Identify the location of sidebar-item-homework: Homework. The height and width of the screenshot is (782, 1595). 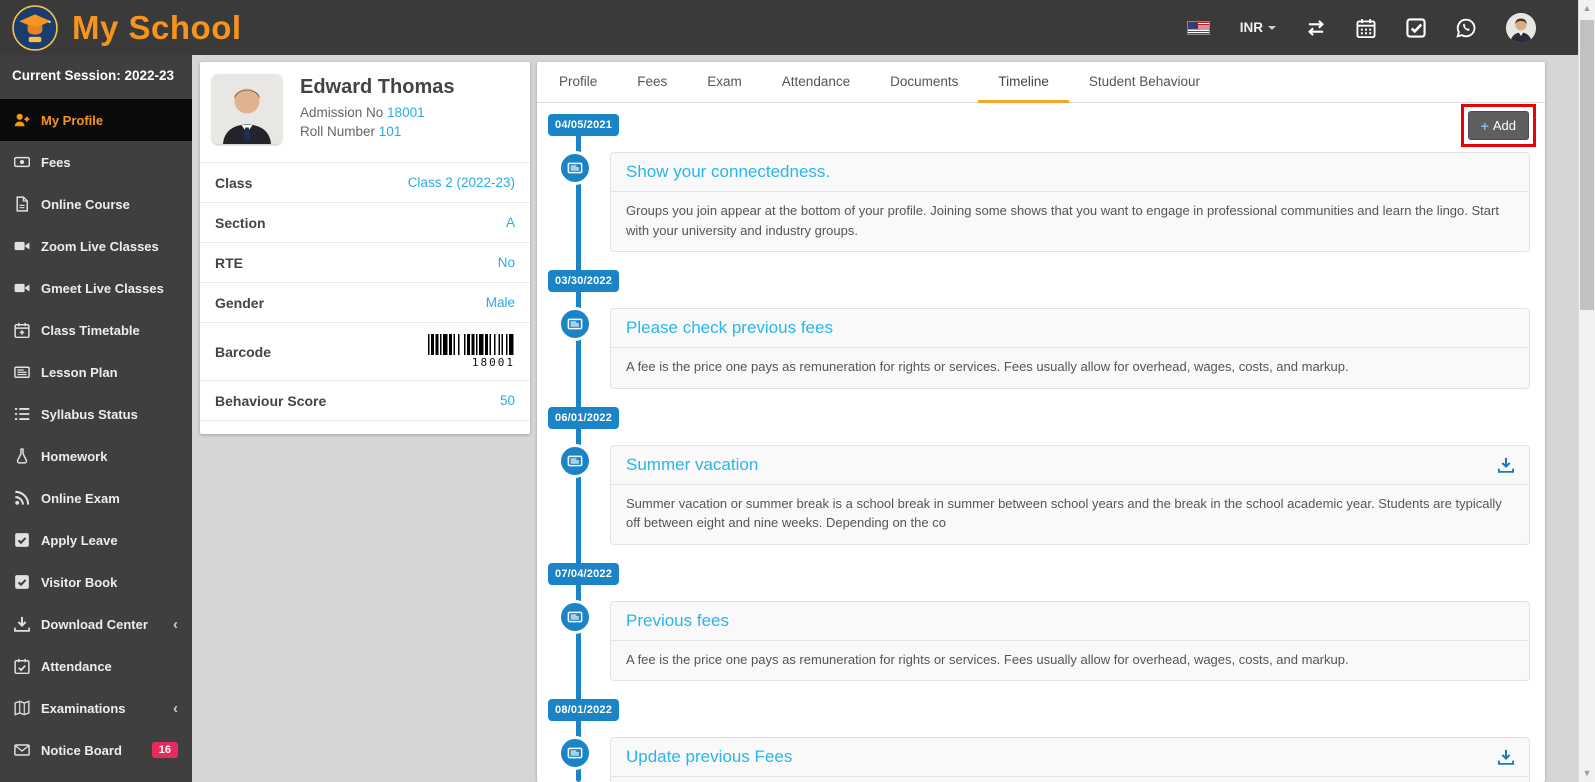
(96, 456).